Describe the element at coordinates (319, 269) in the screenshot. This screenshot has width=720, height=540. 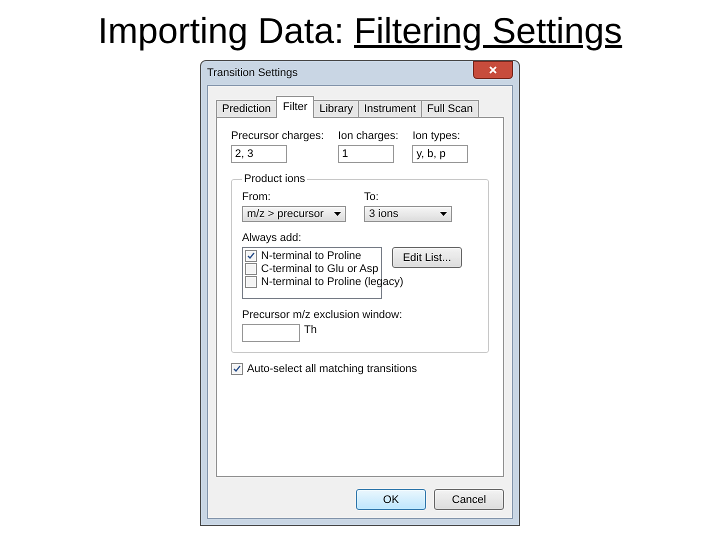
I see `list-item-label: C-terminal to Glu or Asp` at that location.